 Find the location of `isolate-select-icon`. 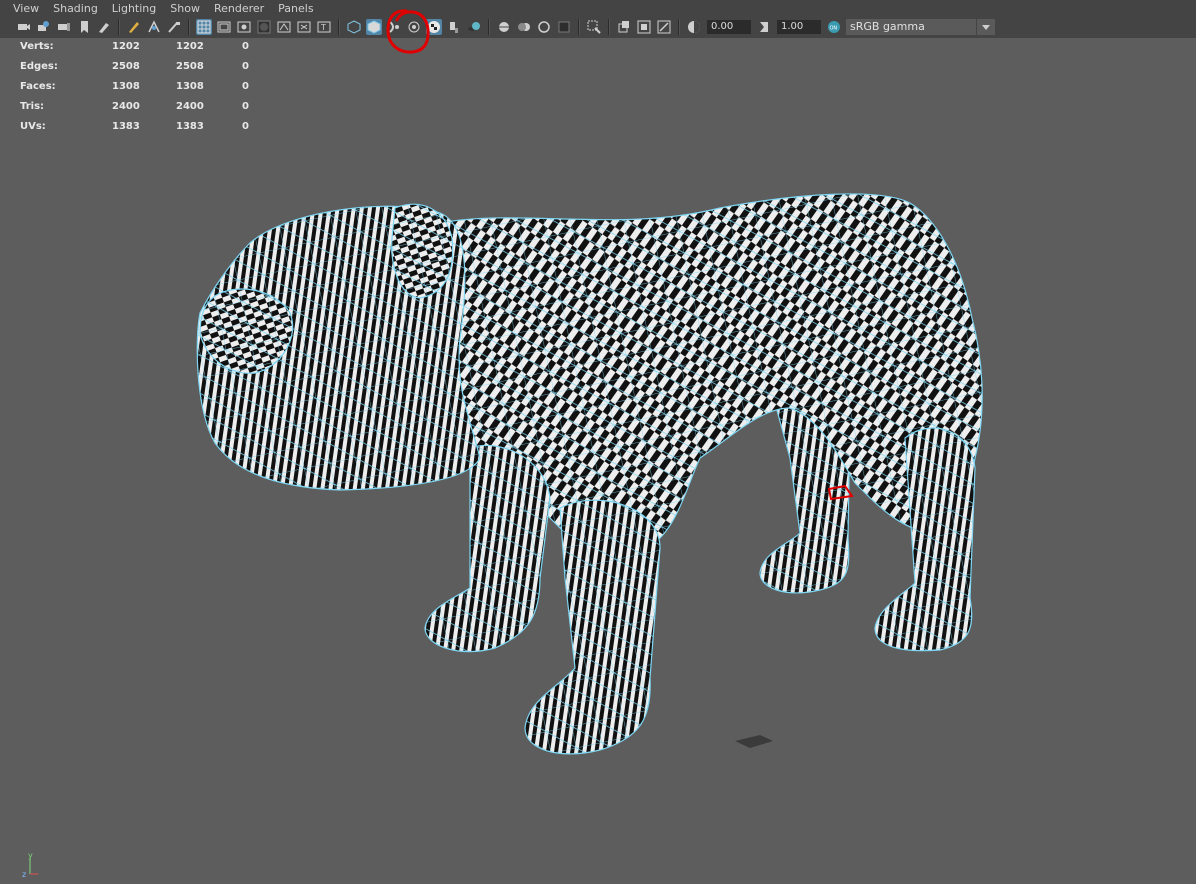

isolate-select-icon is located at coordinates (594, 27).